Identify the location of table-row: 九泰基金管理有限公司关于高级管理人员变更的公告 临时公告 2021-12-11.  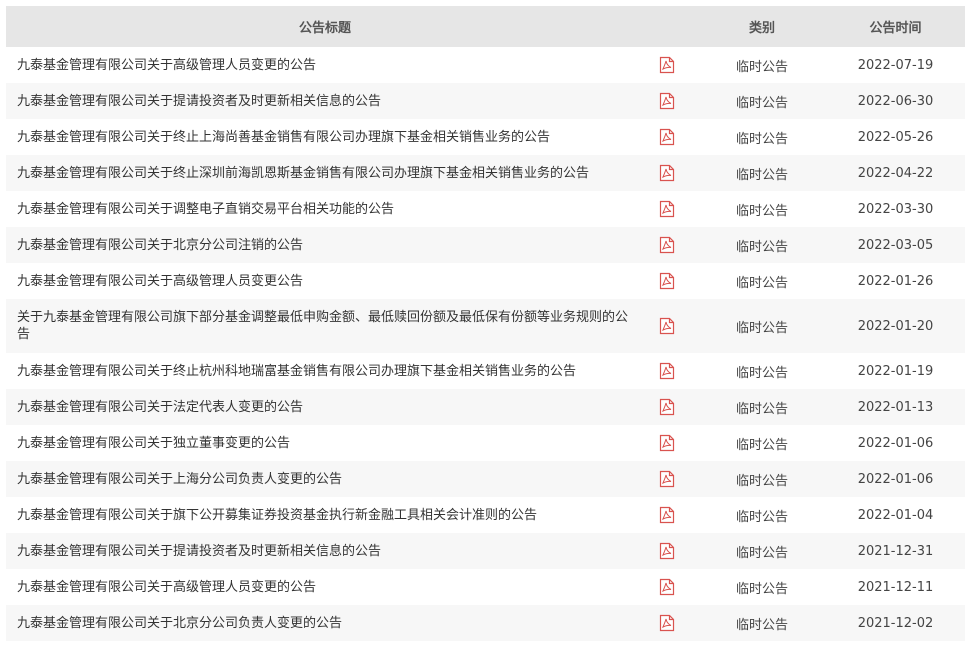
(485, 587).